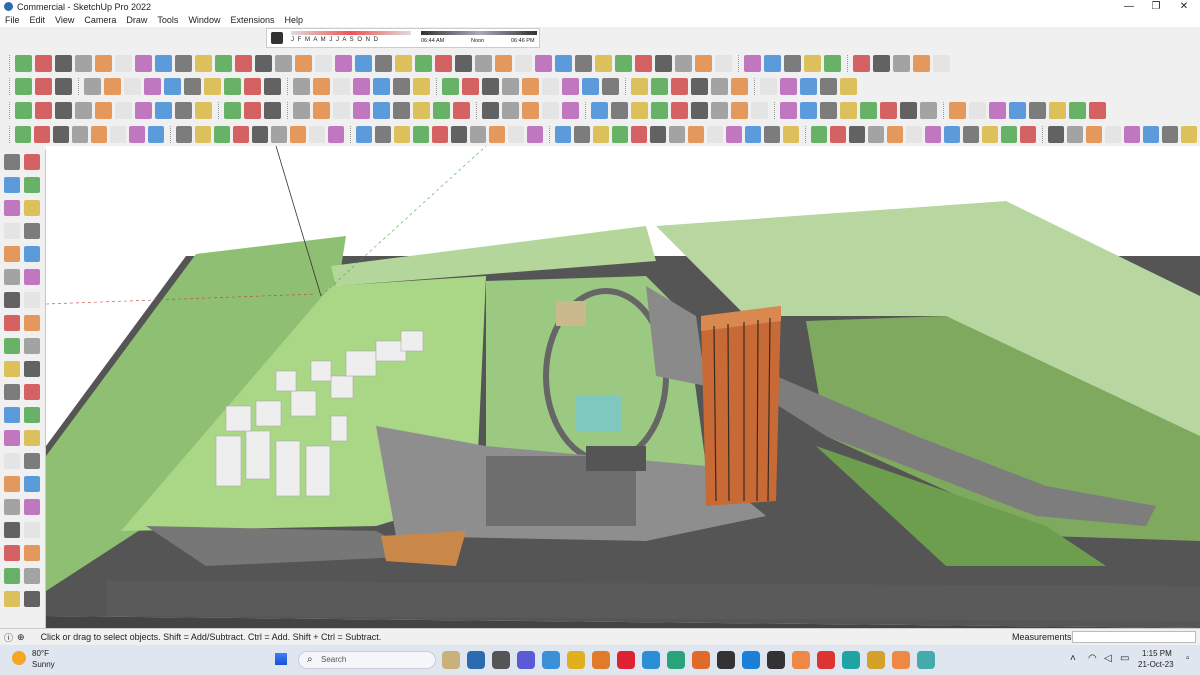 The height and width of the screenshot is (675, 1200). I want to click on menu-tools: Tools, so click(167, 20).